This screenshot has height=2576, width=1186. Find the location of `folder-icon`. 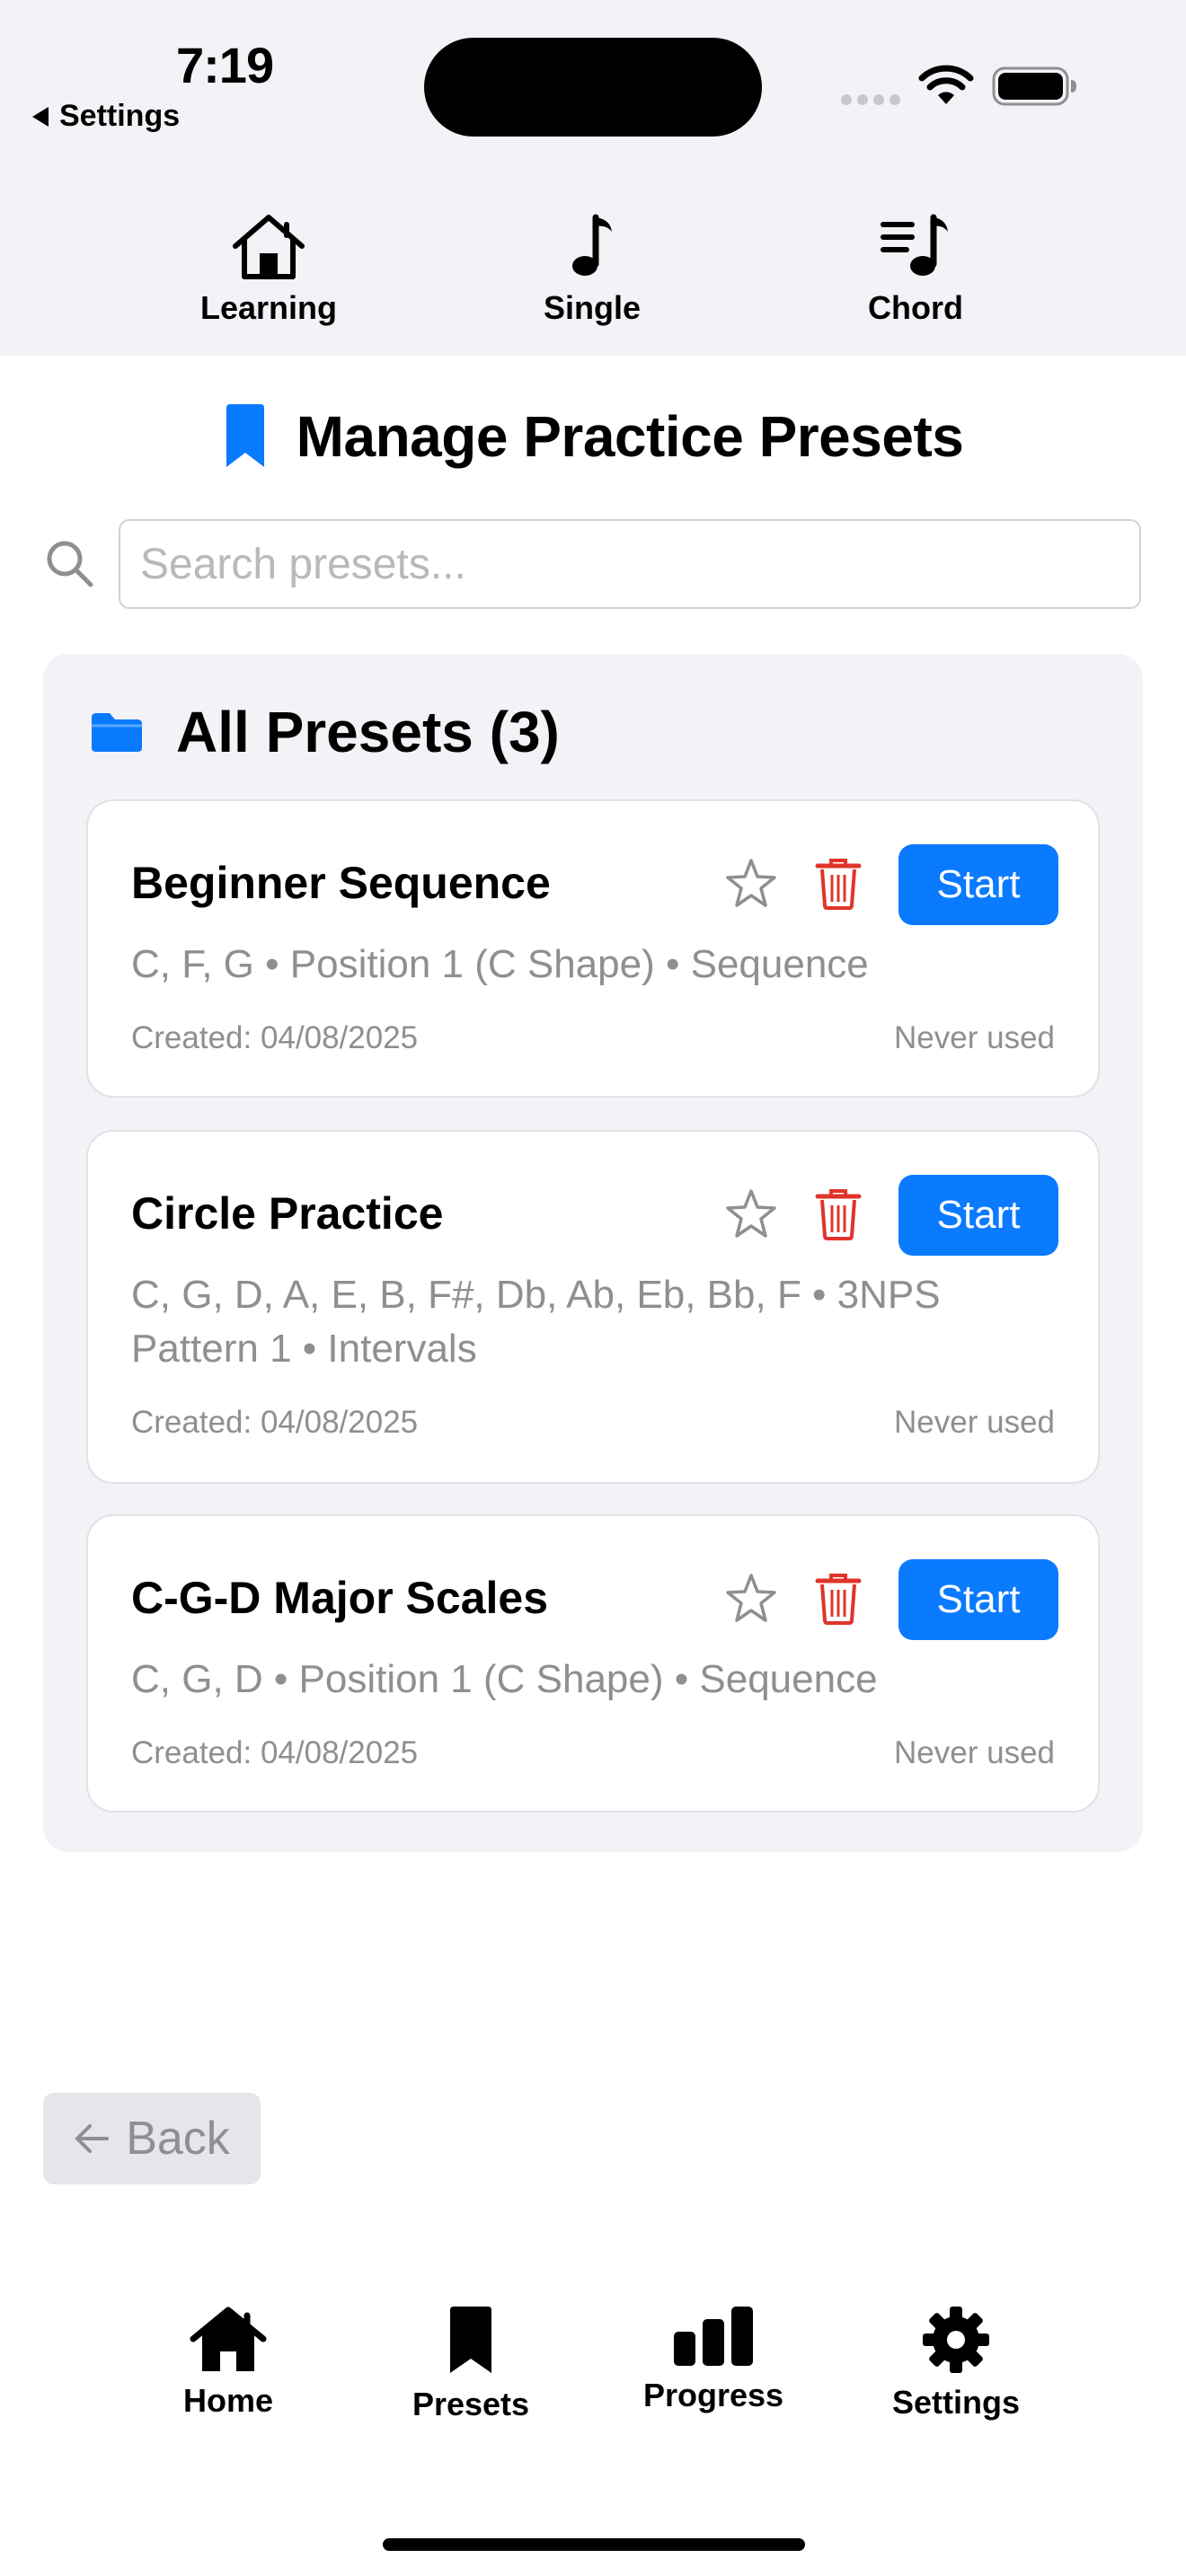

folder-icon is located at coordinates (117, 732).